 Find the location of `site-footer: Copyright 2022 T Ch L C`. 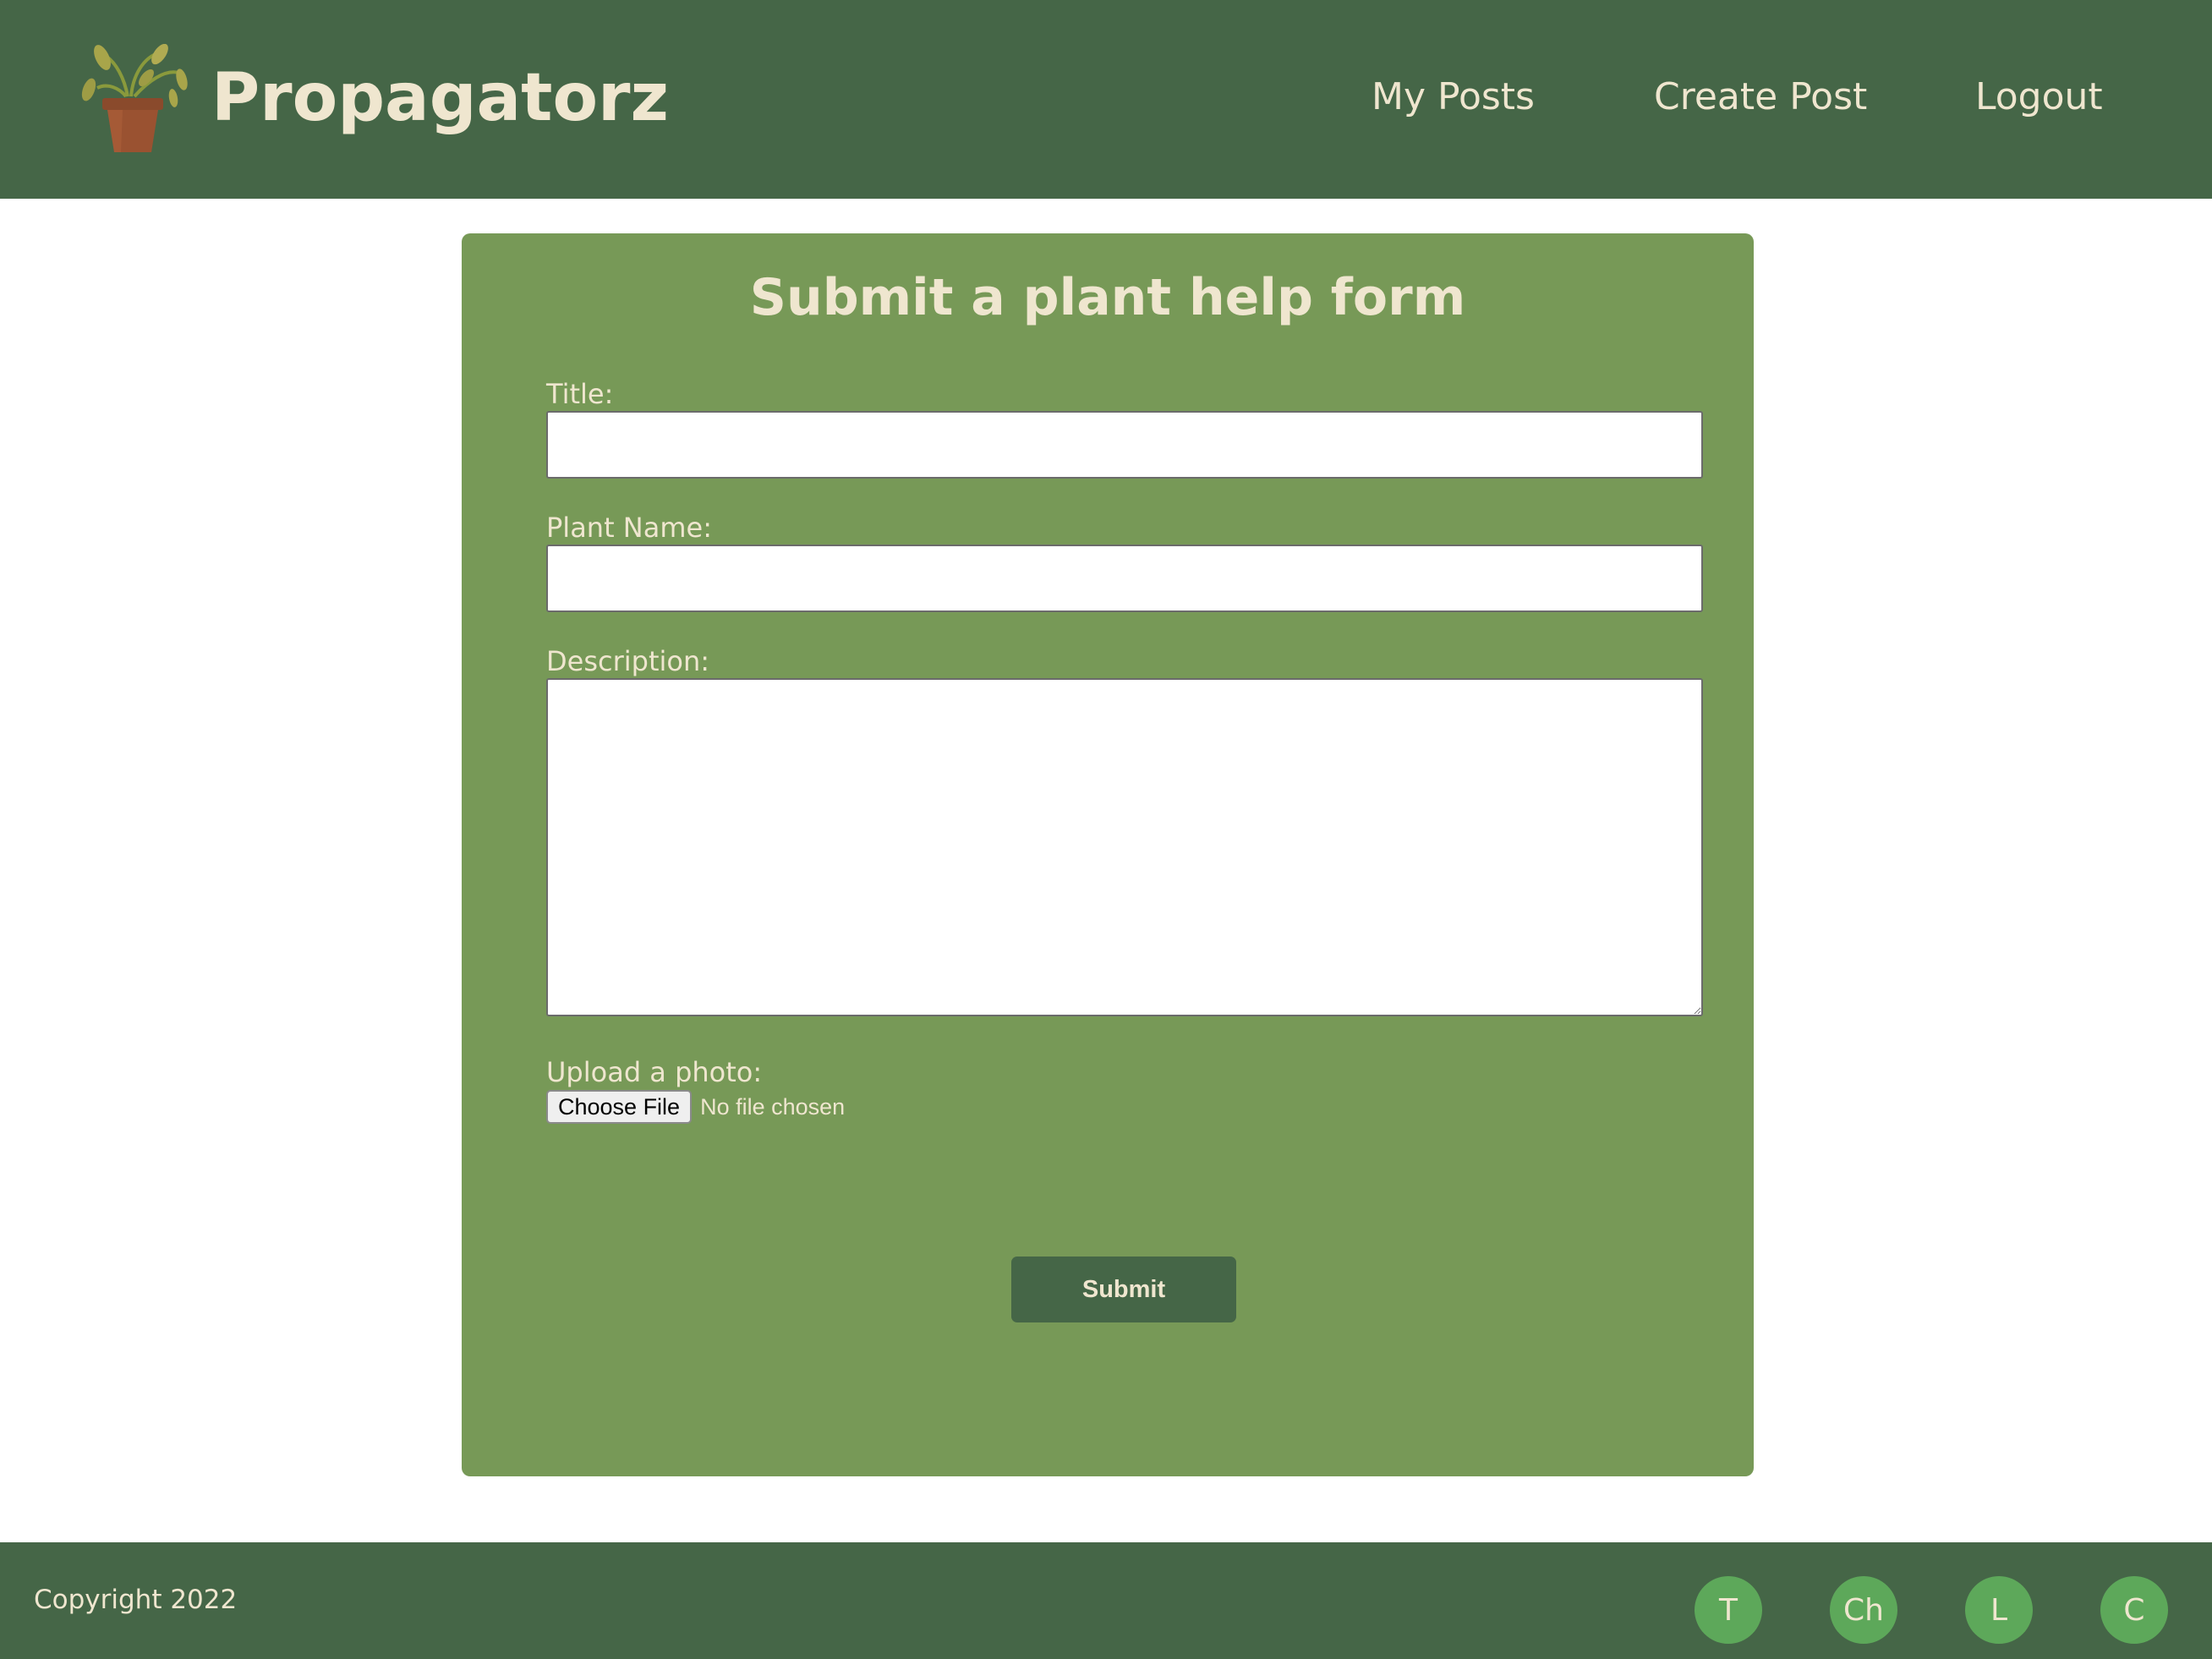

site-footer: Copyright 2022 T Ch L C is located at coordinates (1106, 1600).